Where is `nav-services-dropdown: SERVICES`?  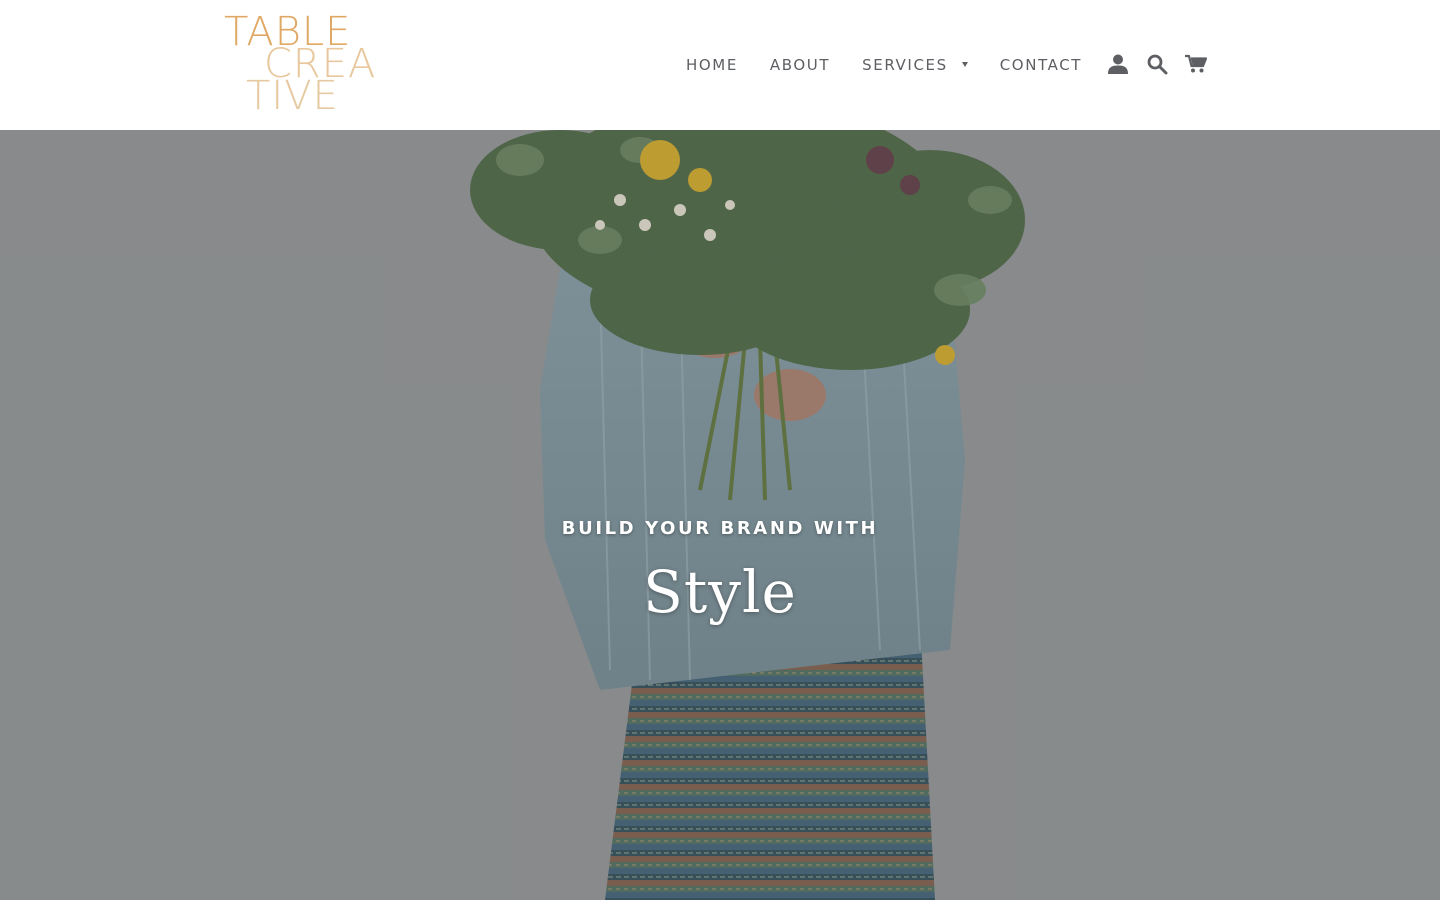 nav-services-dropdown: SERVICES is located at coordinates (915, 65).